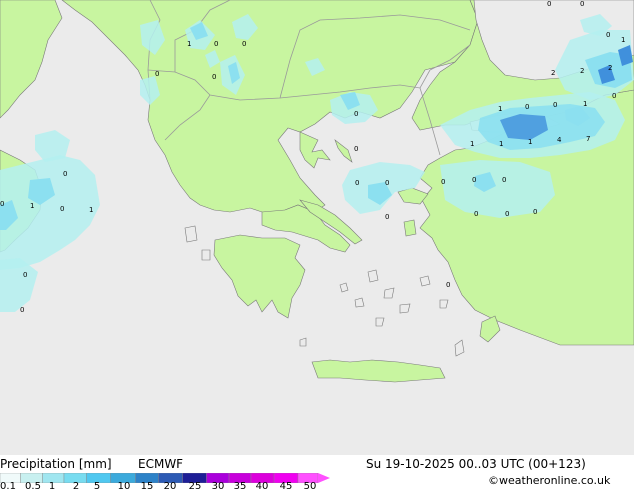 Image resolution: width=634 pixels, height=492 pixels. What do you see at coordinates (310, 486) in the screenshot?
I see `legend-tick-label: 50` at bounding box center [310, 486].